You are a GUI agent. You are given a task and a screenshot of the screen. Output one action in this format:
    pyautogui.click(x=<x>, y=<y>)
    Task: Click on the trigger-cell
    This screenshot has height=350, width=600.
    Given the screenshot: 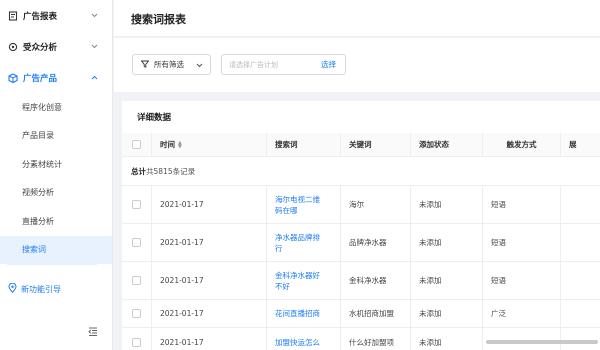 What is the action you would take?
    pyautogui.click(x=522, y=339)
    